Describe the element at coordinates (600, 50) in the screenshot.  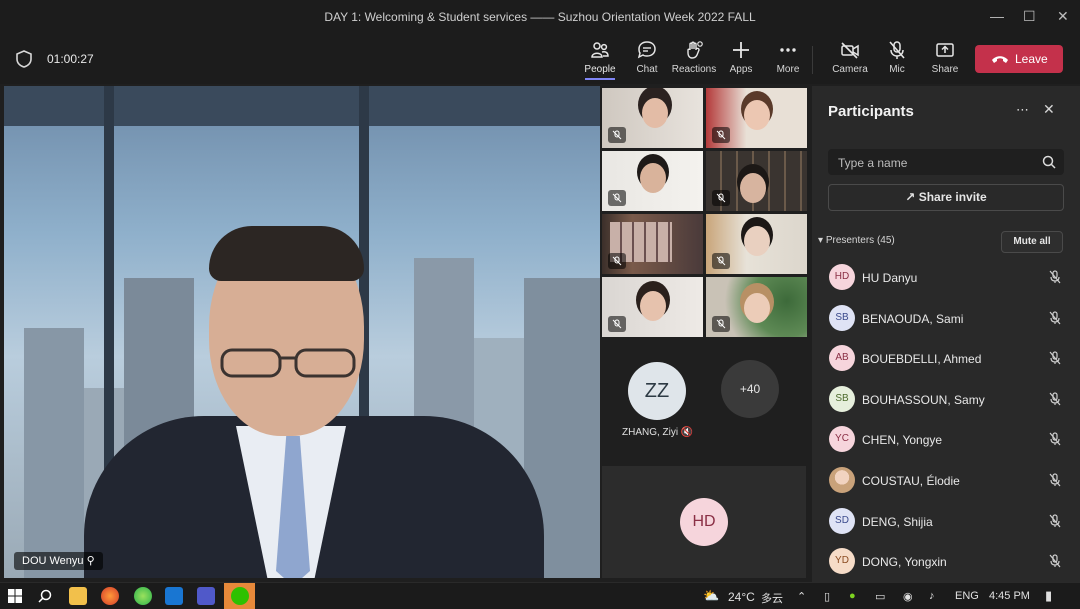
I see `people-icon` at that location.